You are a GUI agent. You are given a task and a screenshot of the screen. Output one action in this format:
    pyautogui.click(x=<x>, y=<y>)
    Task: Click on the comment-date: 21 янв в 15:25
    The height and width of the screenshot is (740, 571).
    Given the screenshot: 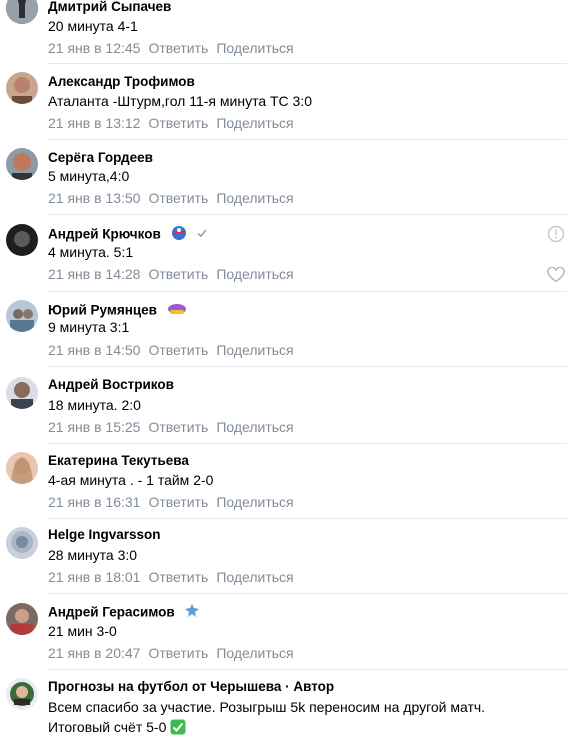 What is the action you would take?
    pyautogui.click(x=94, y=427)
    